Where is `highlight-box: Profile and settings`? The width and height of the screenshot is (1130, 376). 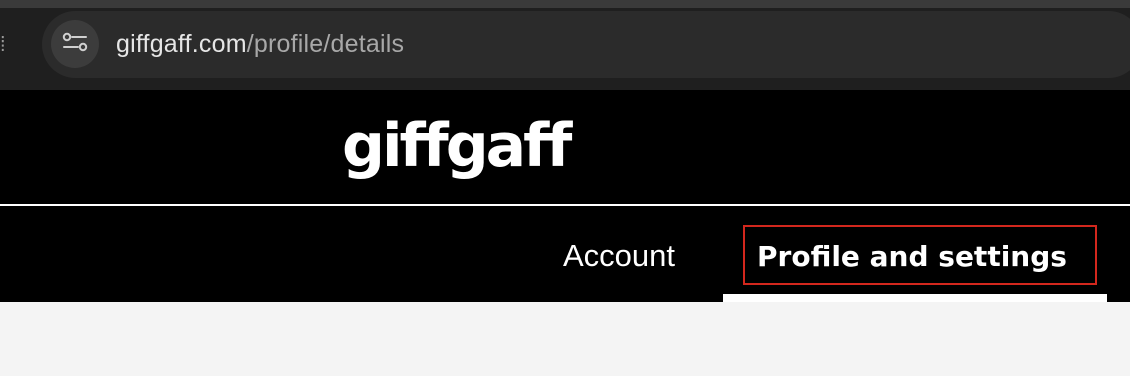
highlight-box: Profile and settings is located at coordinates (920, 255).